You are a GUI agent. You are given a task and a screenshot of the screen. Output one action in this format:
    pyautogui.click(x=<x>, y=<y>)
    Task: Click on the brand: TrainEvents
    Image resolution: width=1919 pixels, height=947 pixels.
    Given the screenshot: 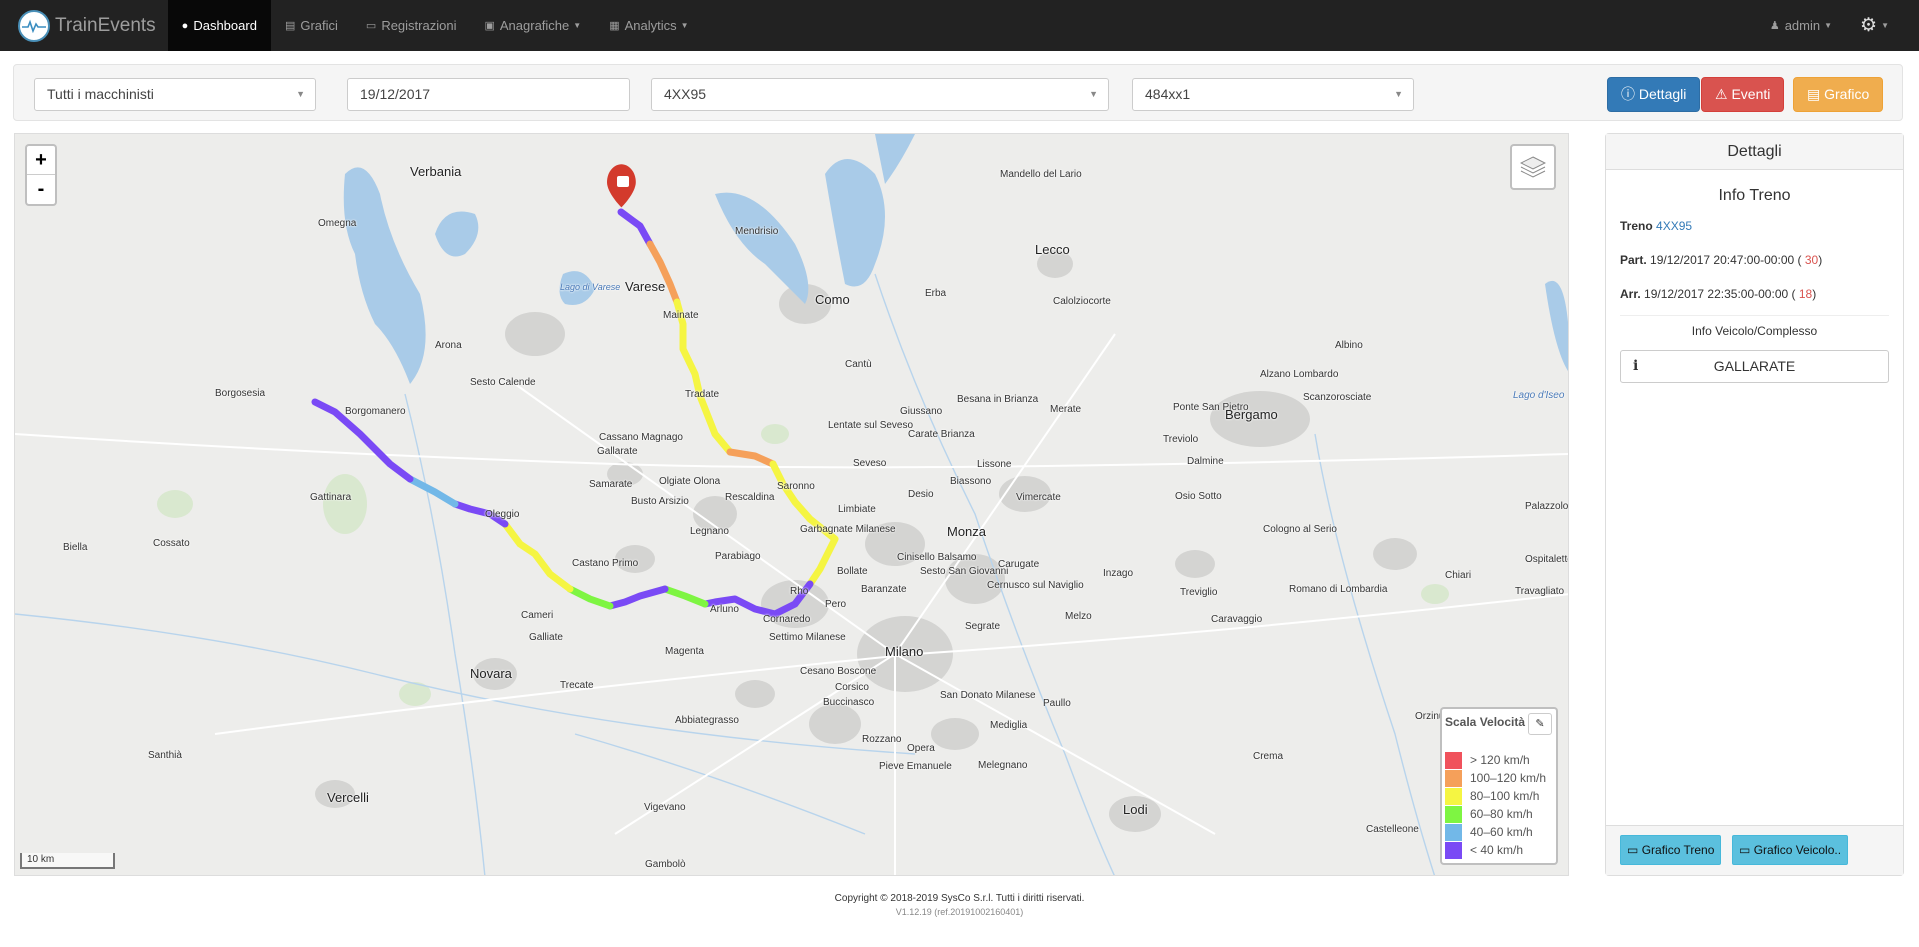 What is the action you would take?
    pyautogui.click(x=84, y=25)
    